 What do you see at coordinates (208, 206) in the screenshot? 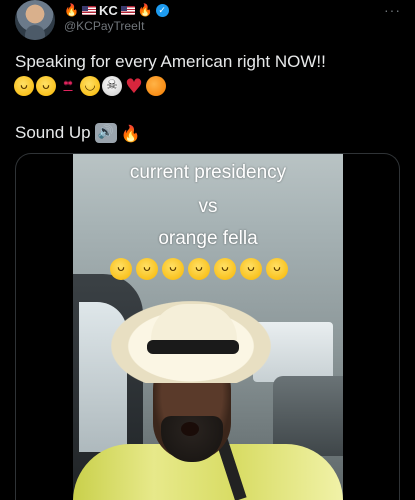
I see `video-caption-line: vs` at bounding box center [208, 206].